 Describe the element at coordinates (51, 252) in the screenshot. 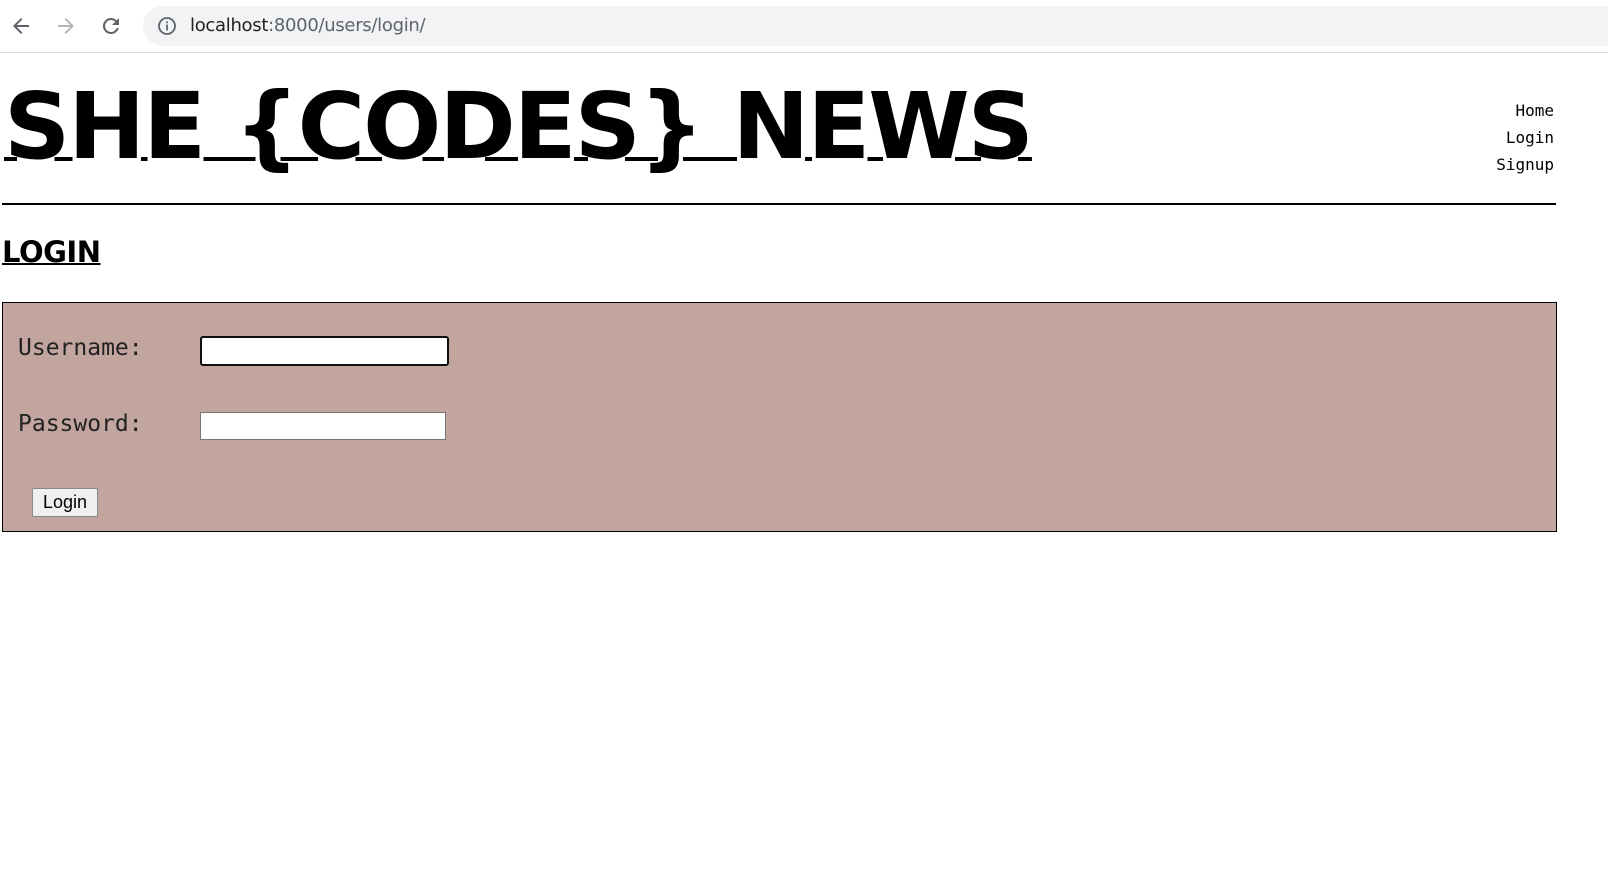

I see `page-title: LOGIN` at that location.